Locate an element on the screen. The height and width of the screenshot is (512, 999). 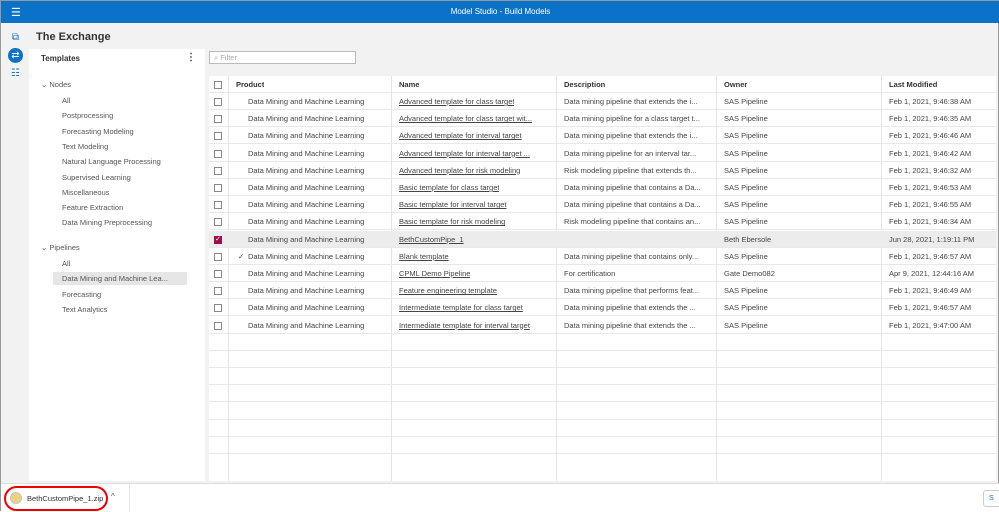
download-item: BethCustomPipe_1.zip is located at coordinates (55, 498).